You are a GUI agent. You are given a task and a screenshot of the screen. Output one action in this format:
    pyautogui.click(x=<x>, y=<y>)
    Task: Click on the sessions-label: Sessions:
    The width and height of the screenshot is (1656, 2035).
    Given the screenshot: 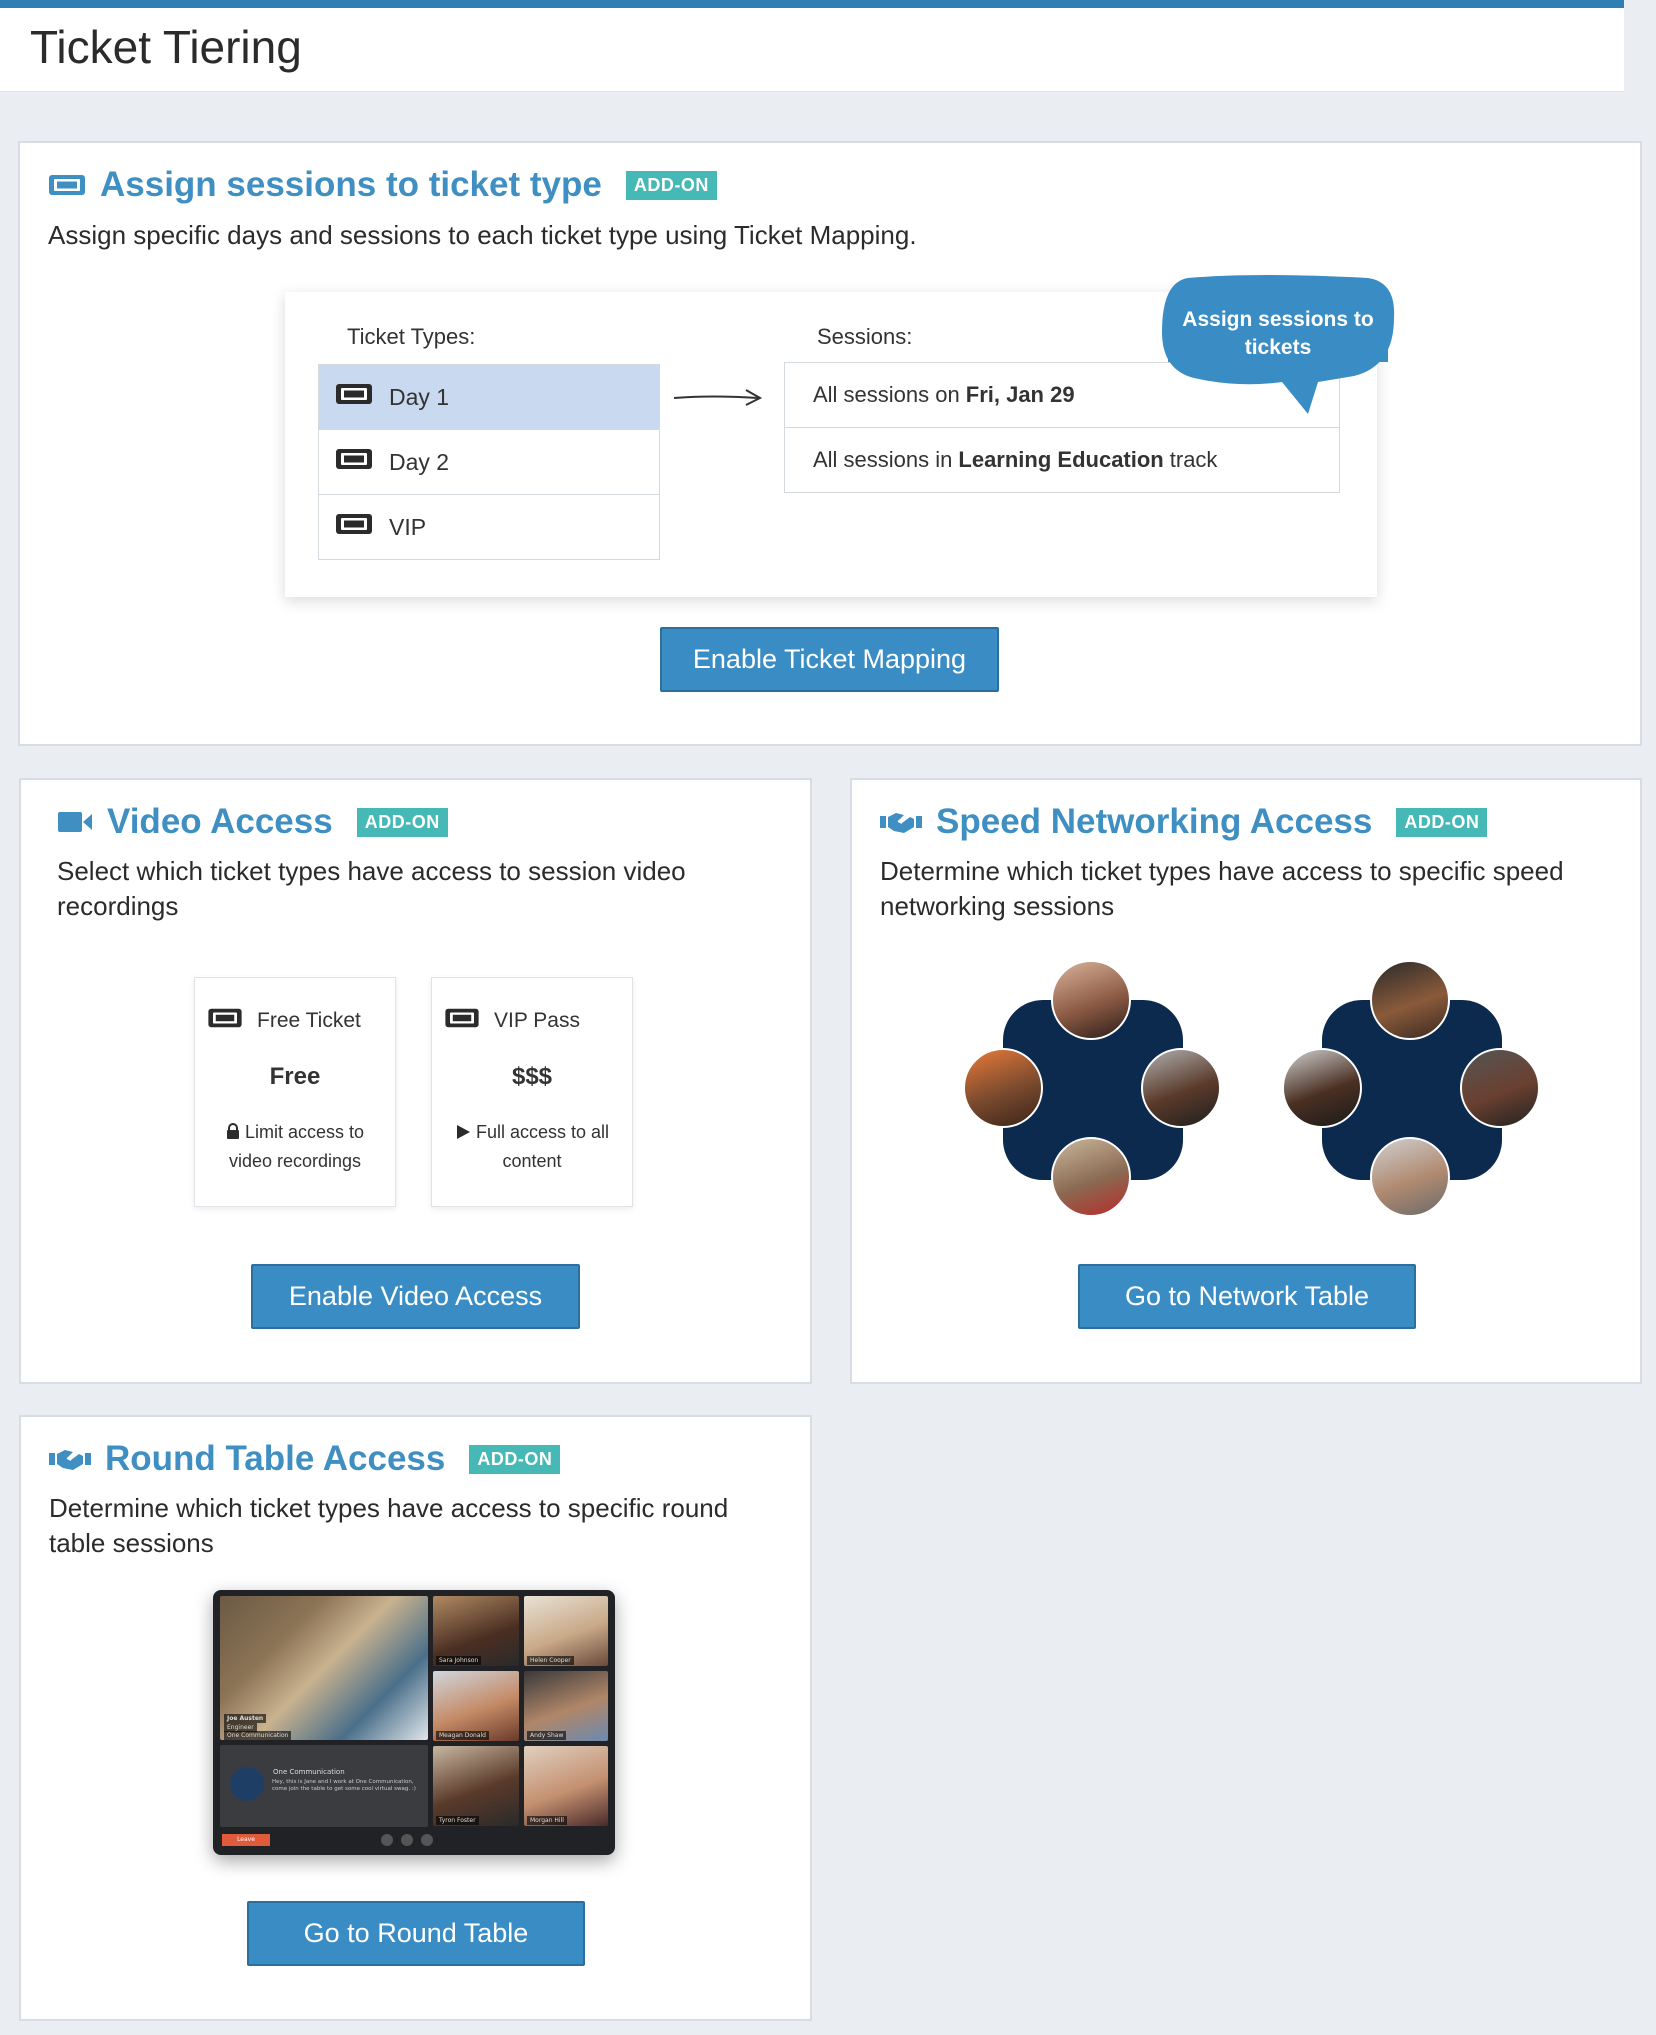 What is the action you would take?
    pyautogui.click(x=865, y=336)
    